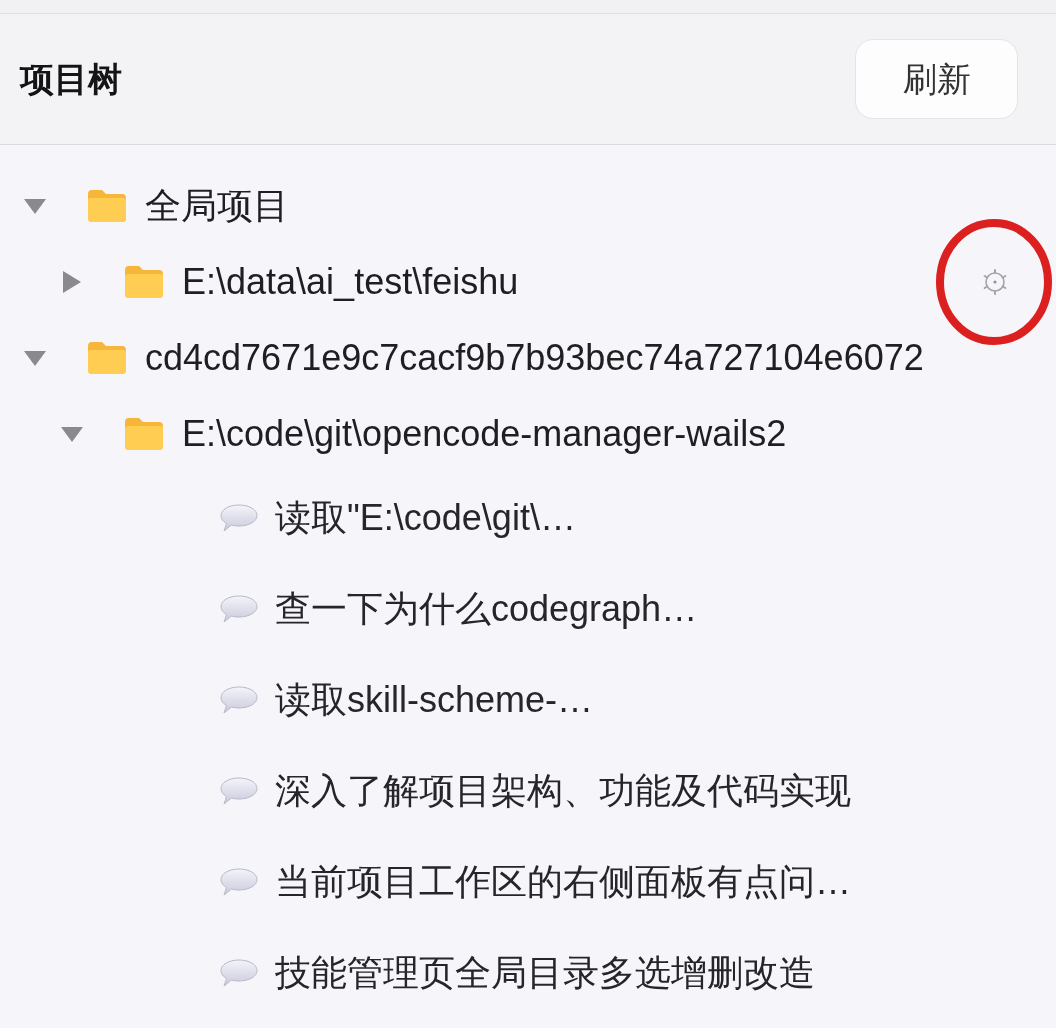  I want to click on folder-label: E:\code\git\opencode-manager-wails2, so click(484, 434).